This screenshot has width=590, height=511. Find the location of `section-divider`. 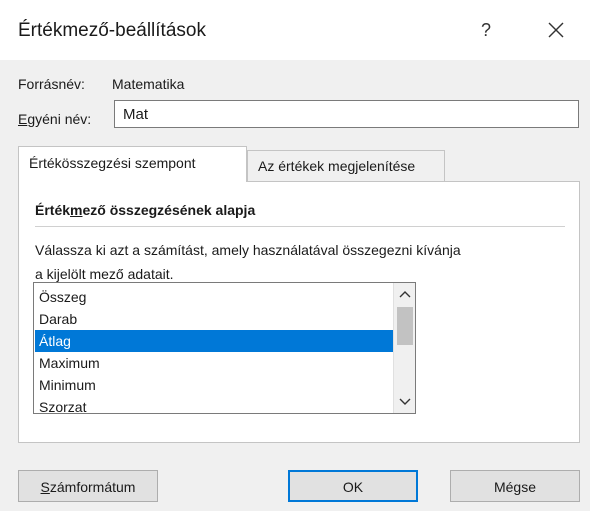

section-divider is located at coordinates (300, 226).